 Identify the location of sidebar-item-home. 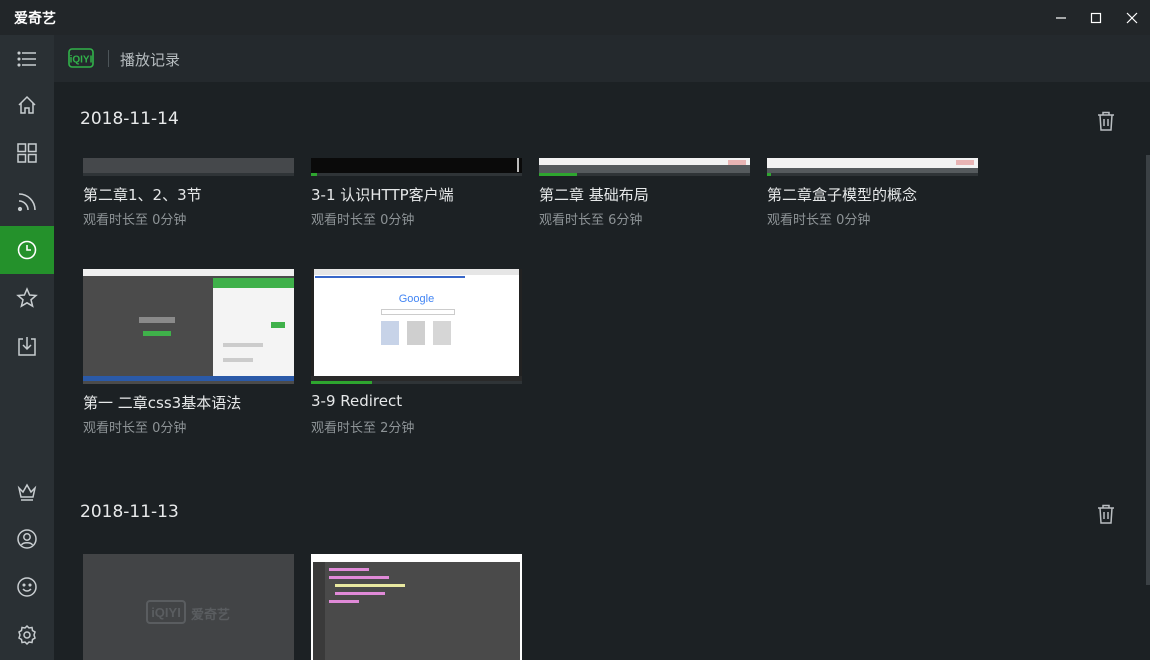
(27, 105).